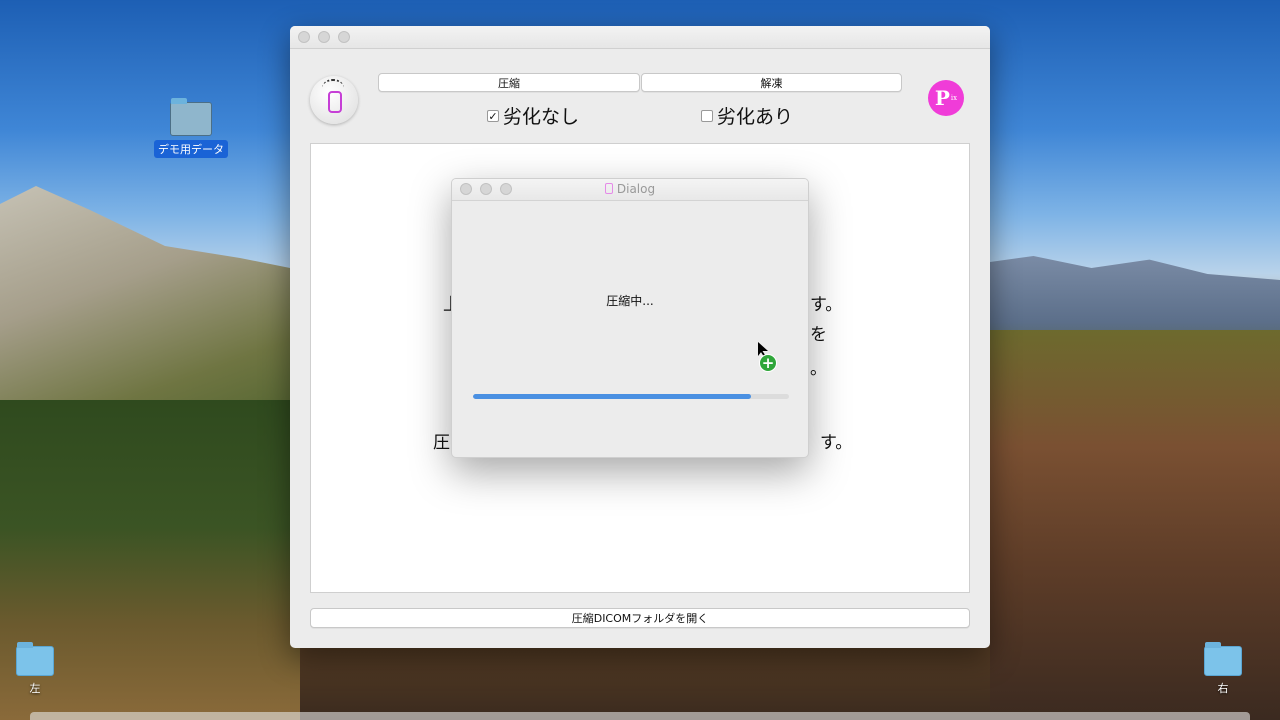 The width and height of the screenshot is (1280, 720). Describe the element at coordinates (768, 363) in the screenshot. I see `copy-badge-icon: +` at that location.